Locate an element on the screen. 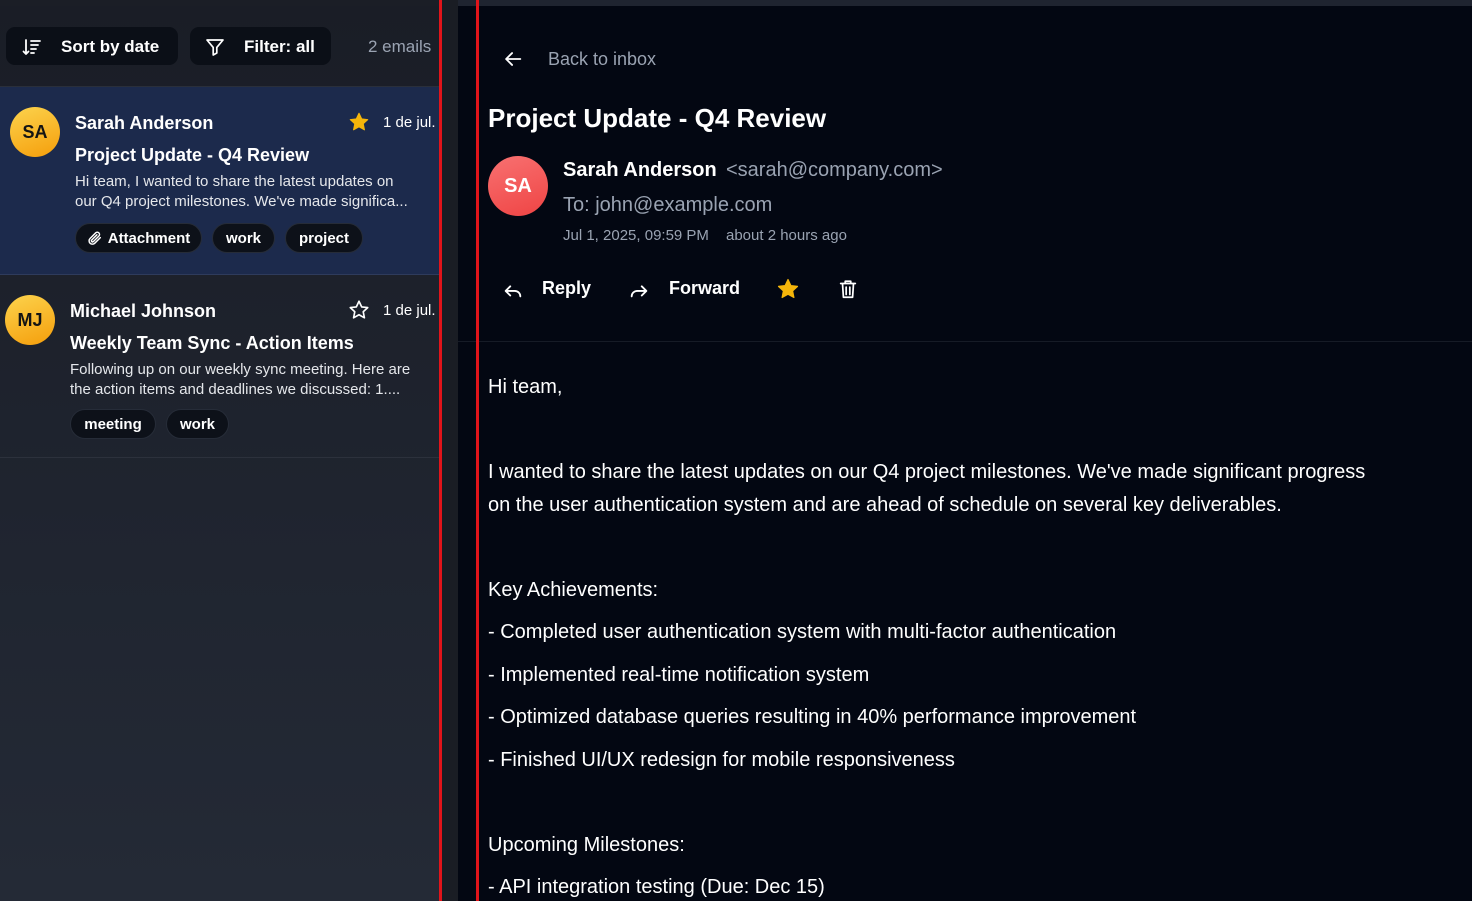  trash-icon is located at coordinates (848, 289).